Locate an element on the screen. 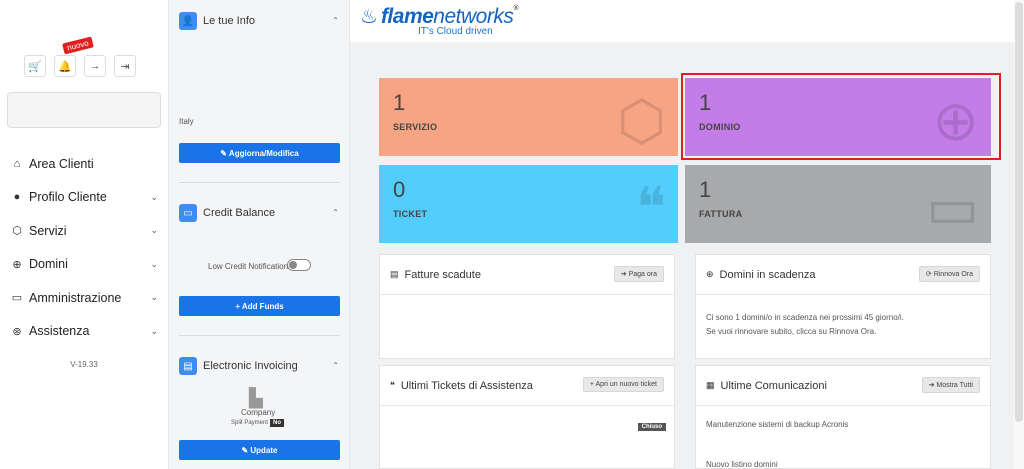  sidebar-item-assistenza: ⊛ Assistenza ⌄ is located at coordinates (84, 332).